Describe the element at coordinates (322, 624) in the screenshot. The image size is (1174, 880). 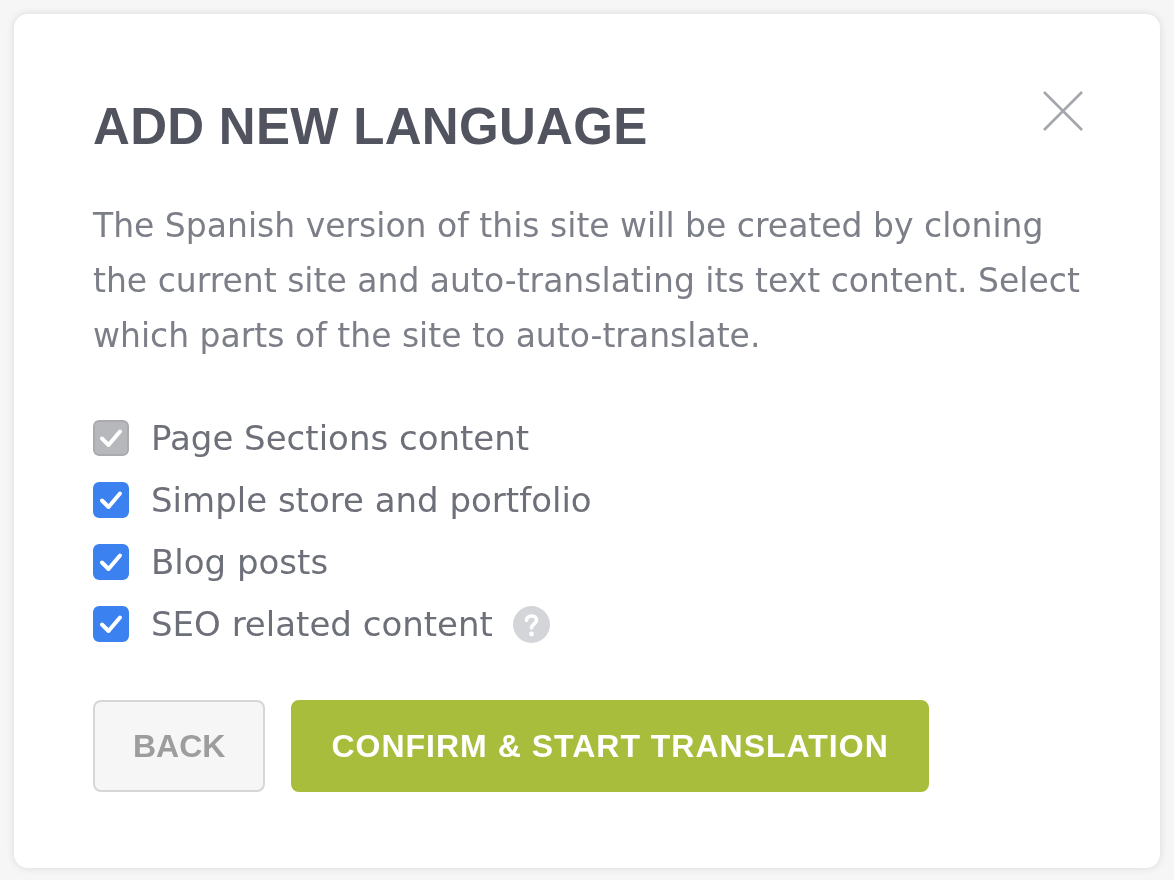
I see `option-label: SEO related content` at that location.